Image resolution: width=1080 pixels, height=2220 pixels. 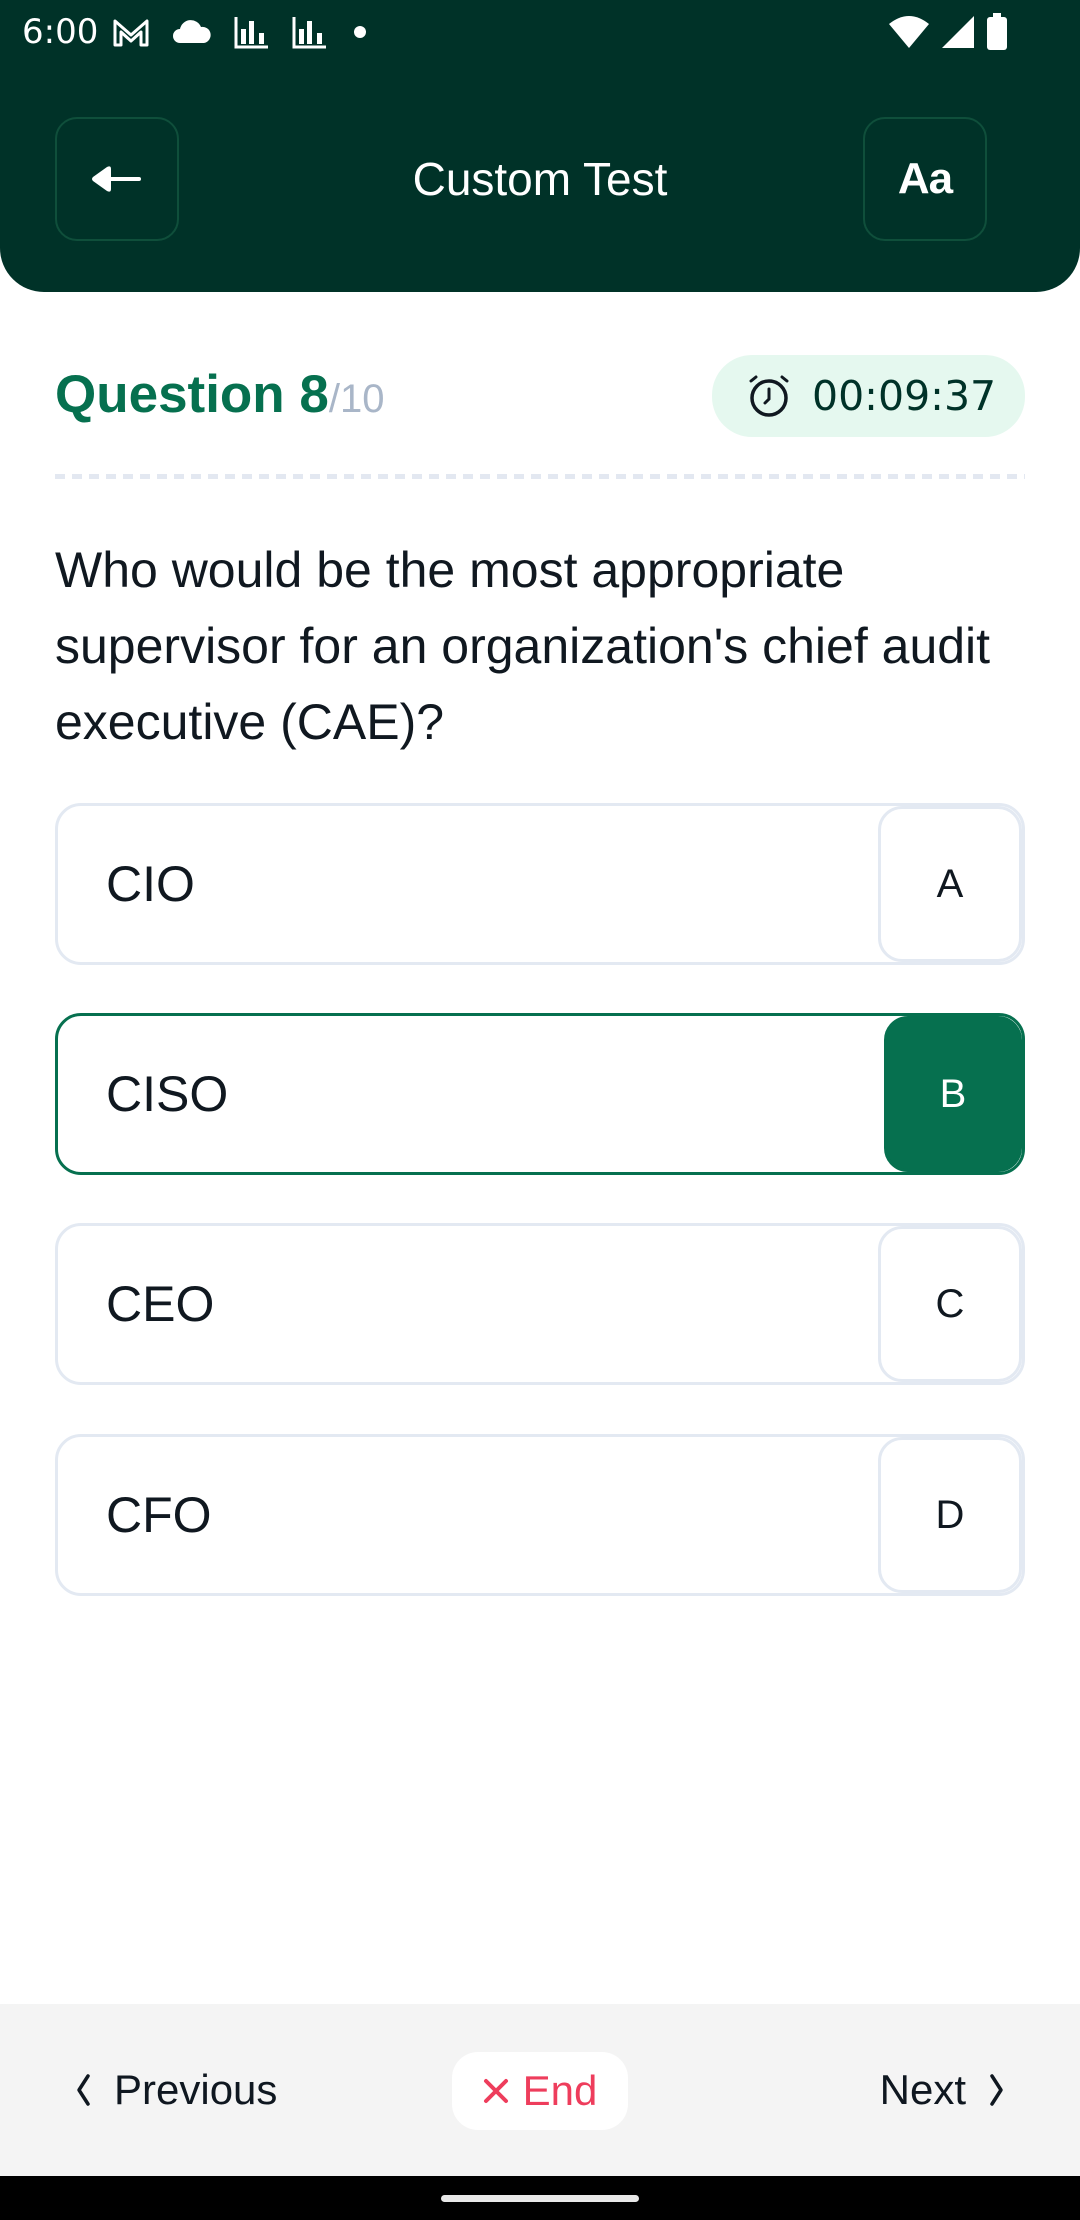 I want to click on signal-icon, so click(x=958, y=32).